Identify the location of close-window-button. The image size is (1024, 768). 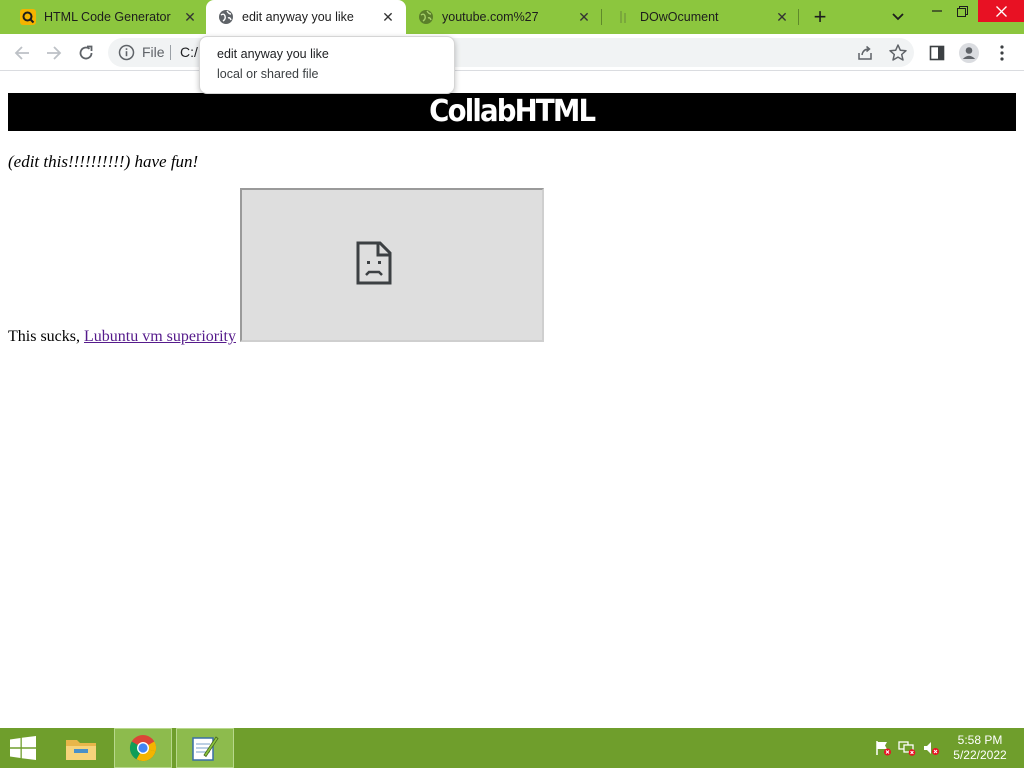
(1001, 11).